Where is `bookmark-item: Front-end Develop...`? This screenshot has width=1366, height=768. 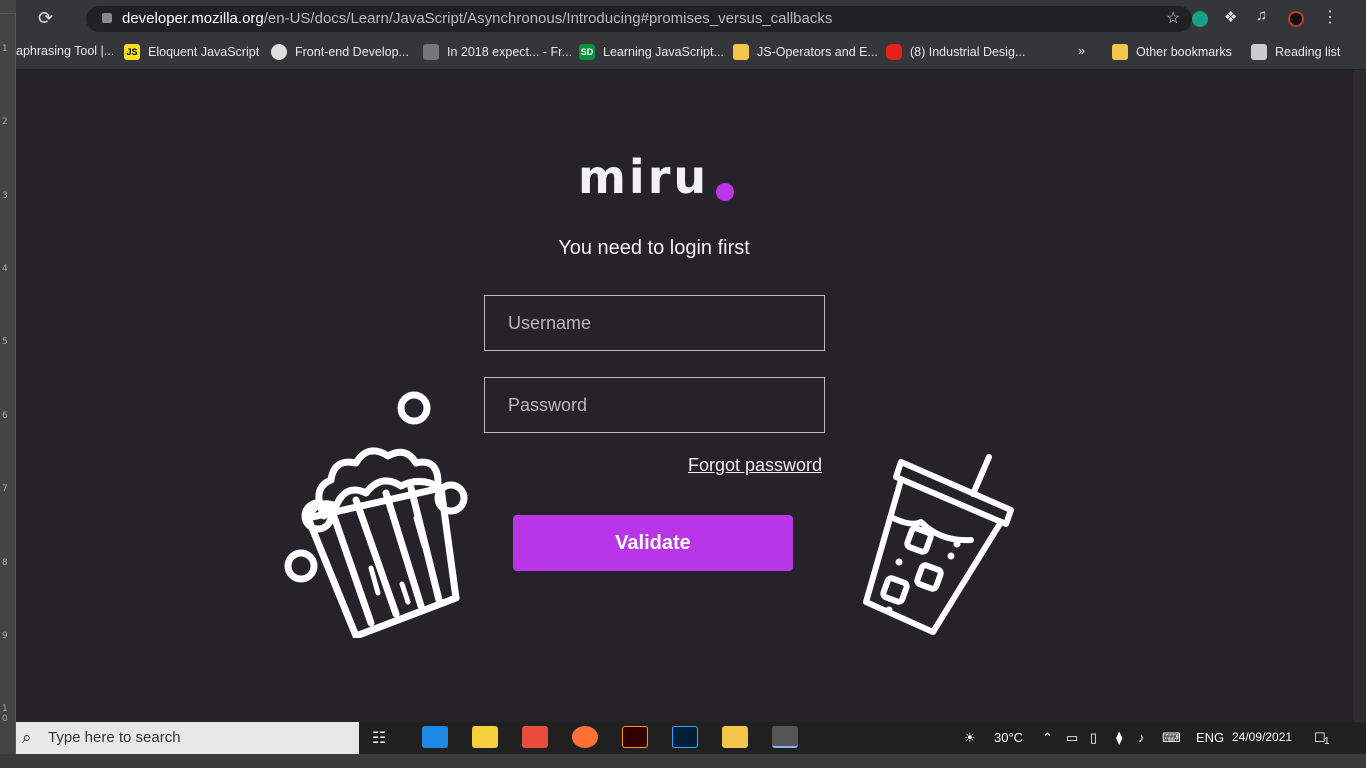
bookmark-item: Front-end Develop... is located at coordinates (340, 52).